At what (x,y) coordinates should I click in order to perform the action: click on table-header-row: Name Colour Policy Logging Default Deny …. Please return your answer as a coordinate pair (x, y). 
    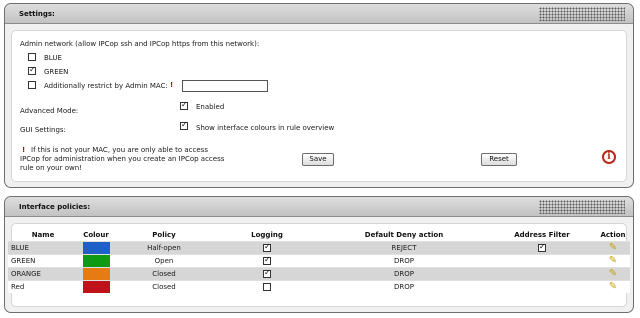
    Looking at the image, I should click on (319, 235).